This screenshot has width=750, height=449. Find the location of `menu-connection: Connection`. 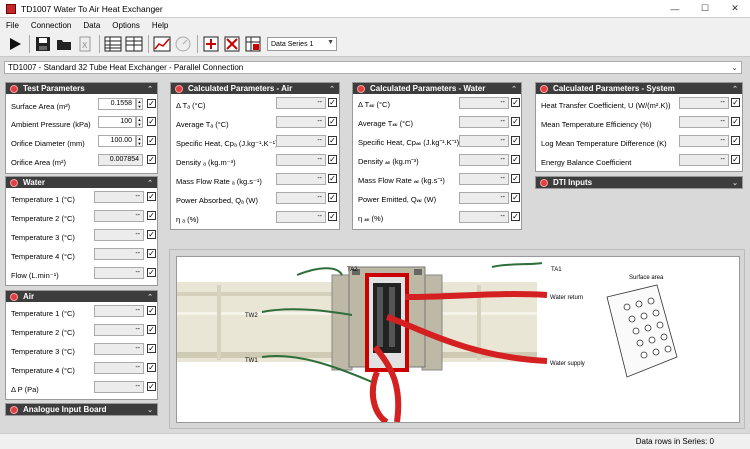

menu-connection: Connection is located at coordinates (51, 25).